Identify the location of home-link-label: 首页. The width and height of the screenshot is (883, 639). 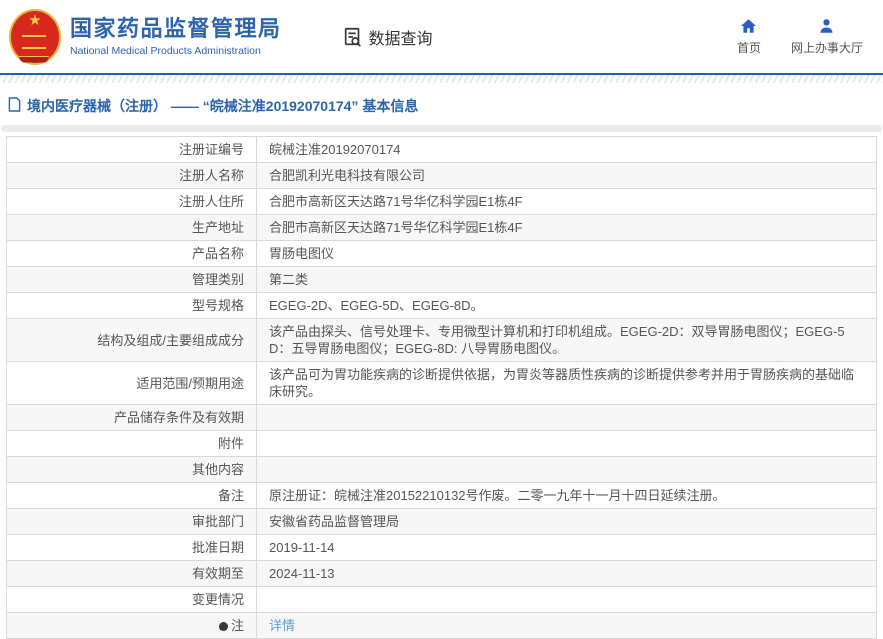
(748, 48).